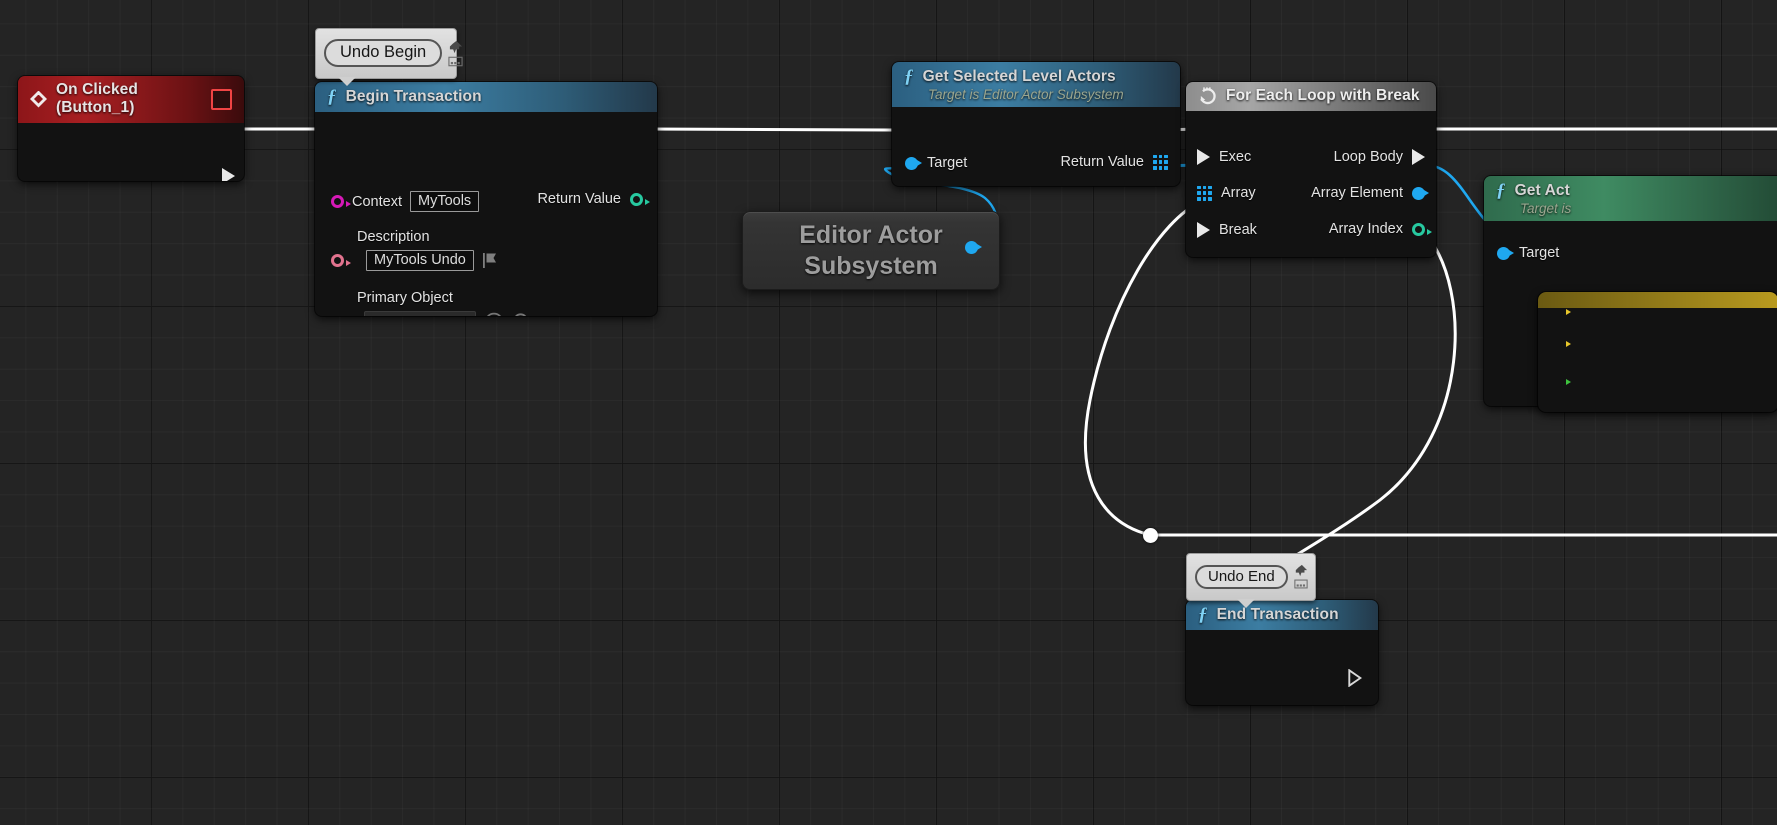  I want to click on node-header: ƒ Get Act, so click(1630, 188).